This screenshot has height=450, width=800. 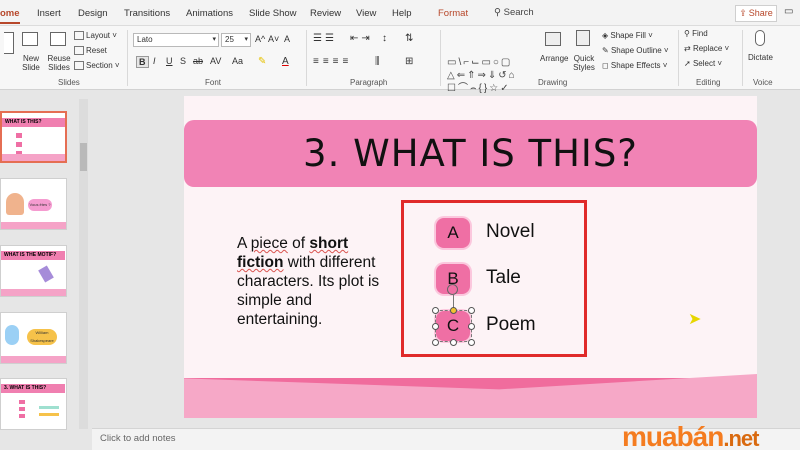 What do you see at coordinates (209, 13) in the screenshot?
I see `tab-animations: Animations` at bounding box center [209, 13].